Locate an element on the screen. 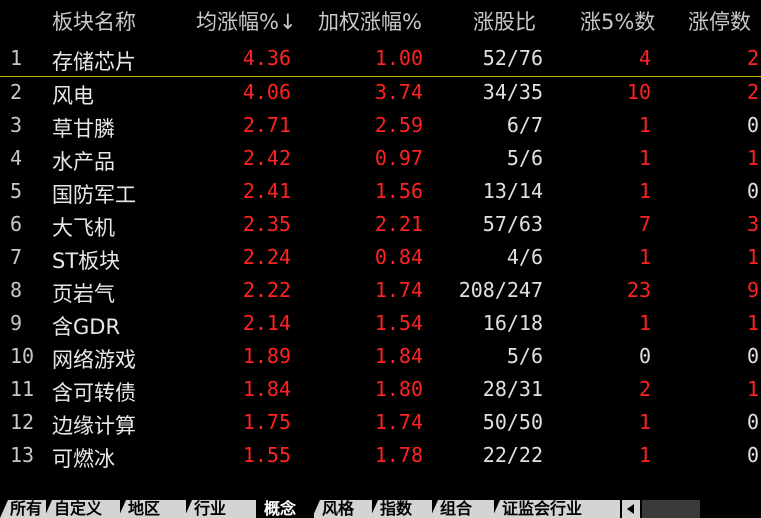 The height and width of the screenshot is (518, 761). avg-change: 4.36 is located at coordinates (266, 58).